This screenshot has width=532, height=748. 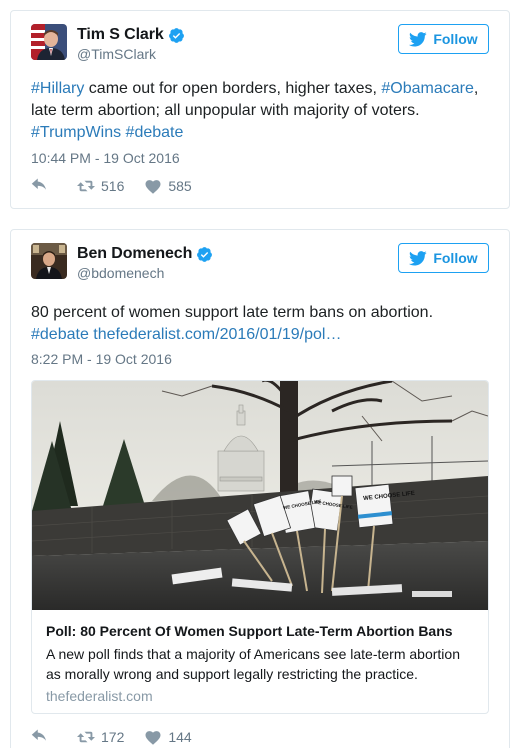 I want to click on retweet-button: 172, so click(x=100, y=737).